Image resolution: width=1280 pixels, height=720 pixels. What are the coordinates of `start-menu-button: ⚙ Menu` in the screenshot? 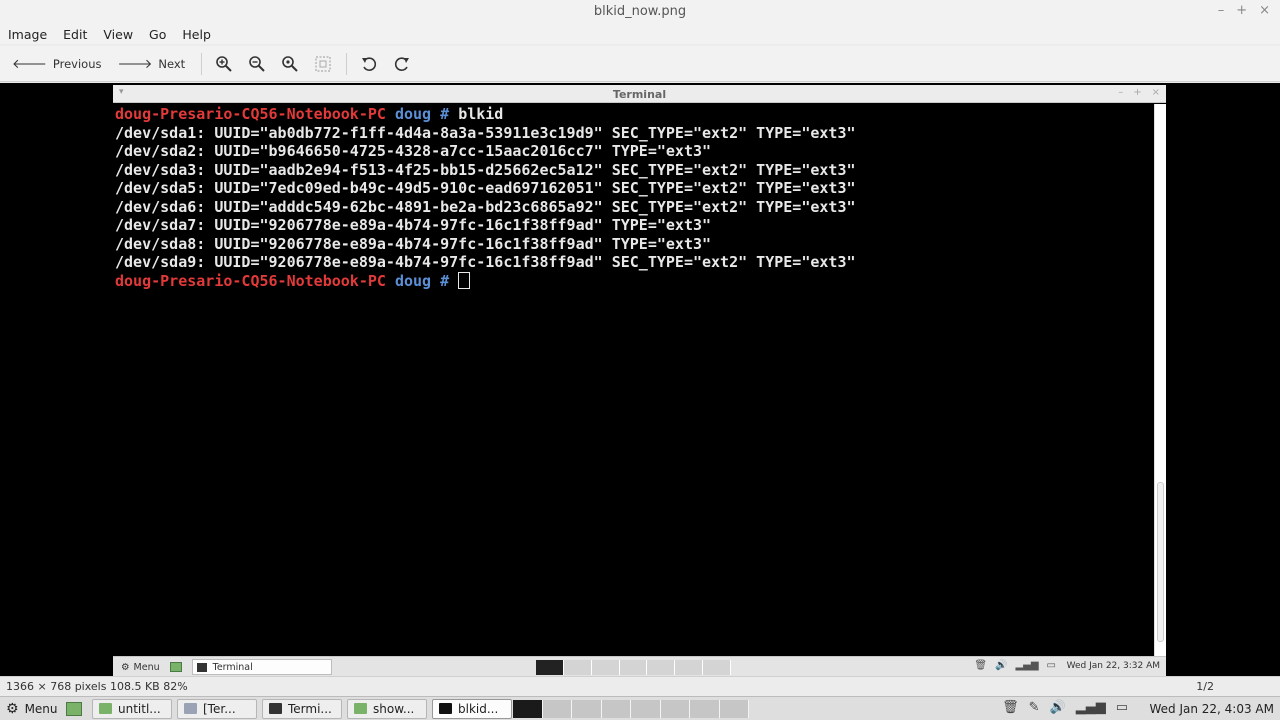 It's located at (36, 709).